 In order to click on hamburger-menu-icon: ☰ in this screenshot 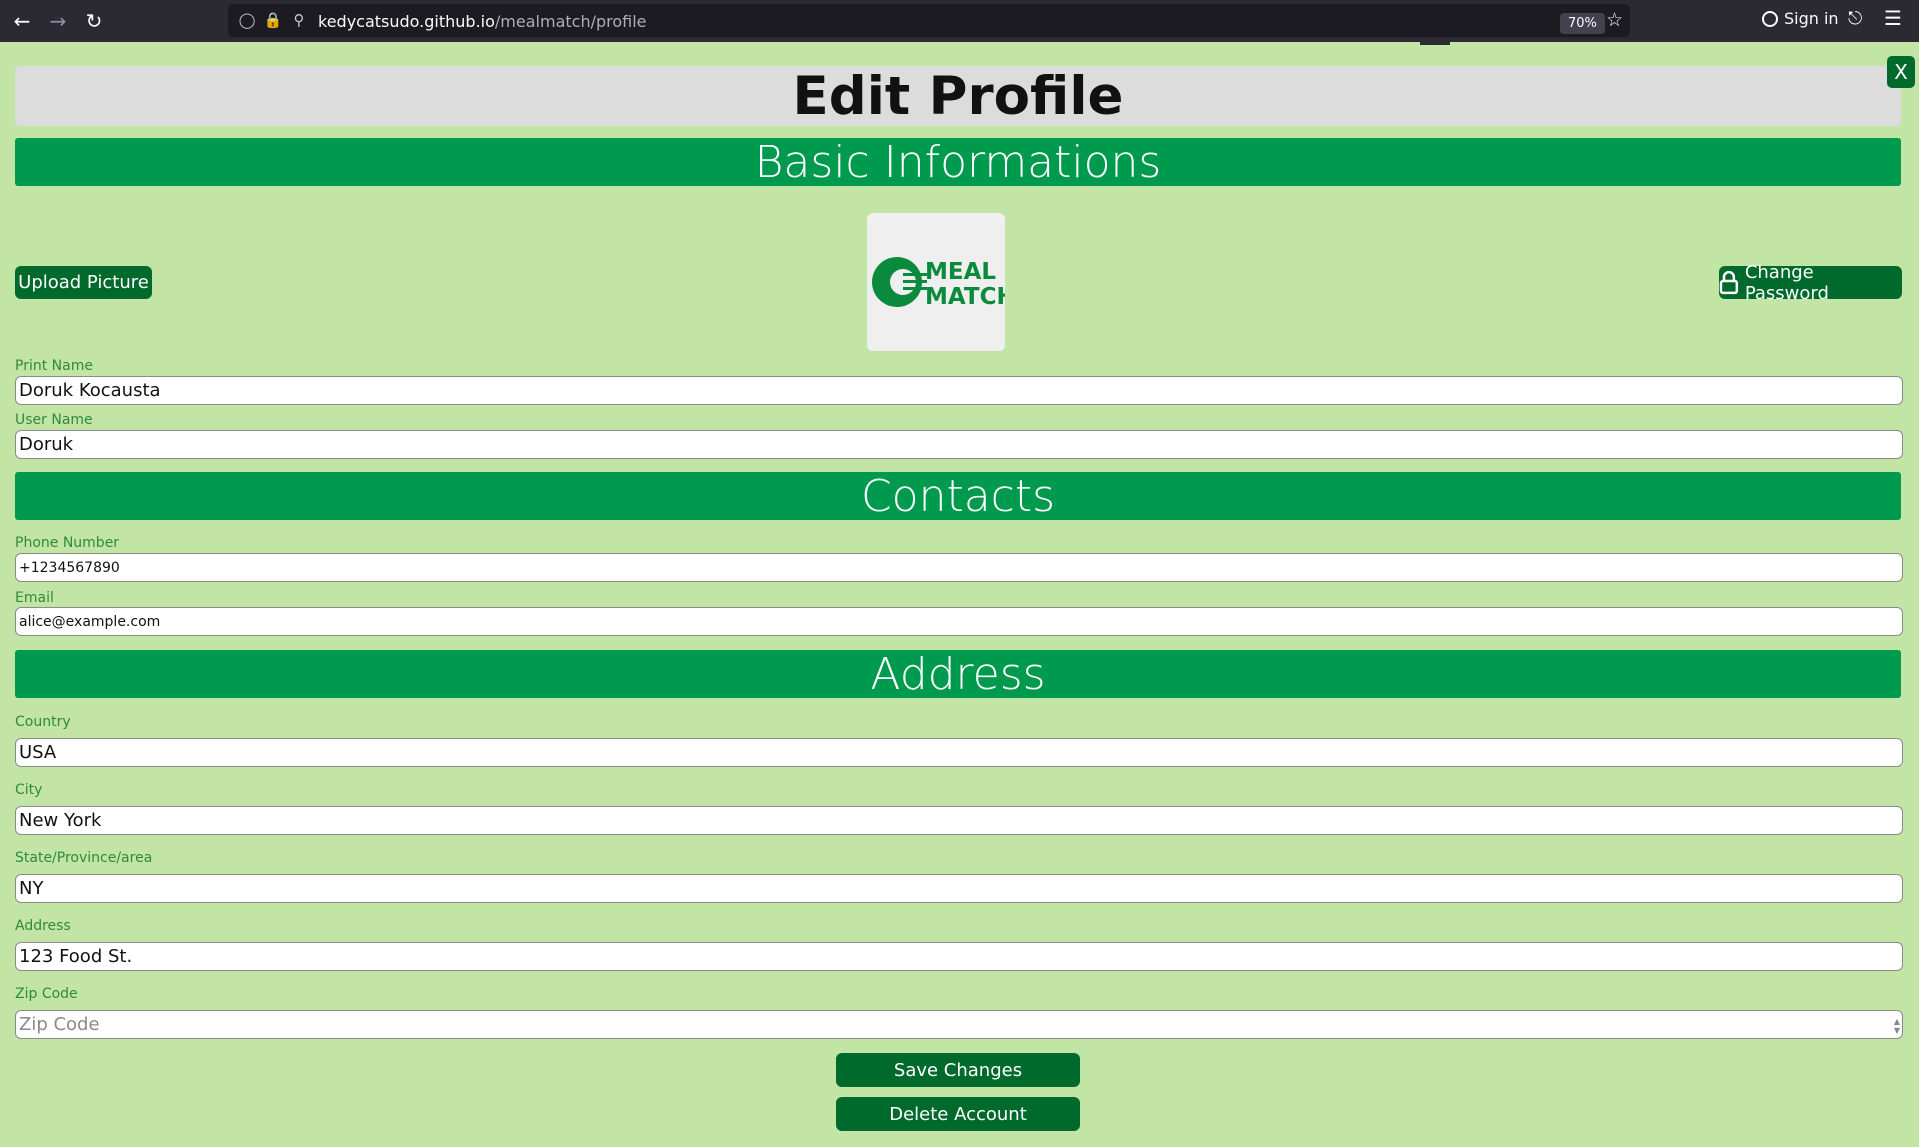, I will do `click(1893, 18)`.